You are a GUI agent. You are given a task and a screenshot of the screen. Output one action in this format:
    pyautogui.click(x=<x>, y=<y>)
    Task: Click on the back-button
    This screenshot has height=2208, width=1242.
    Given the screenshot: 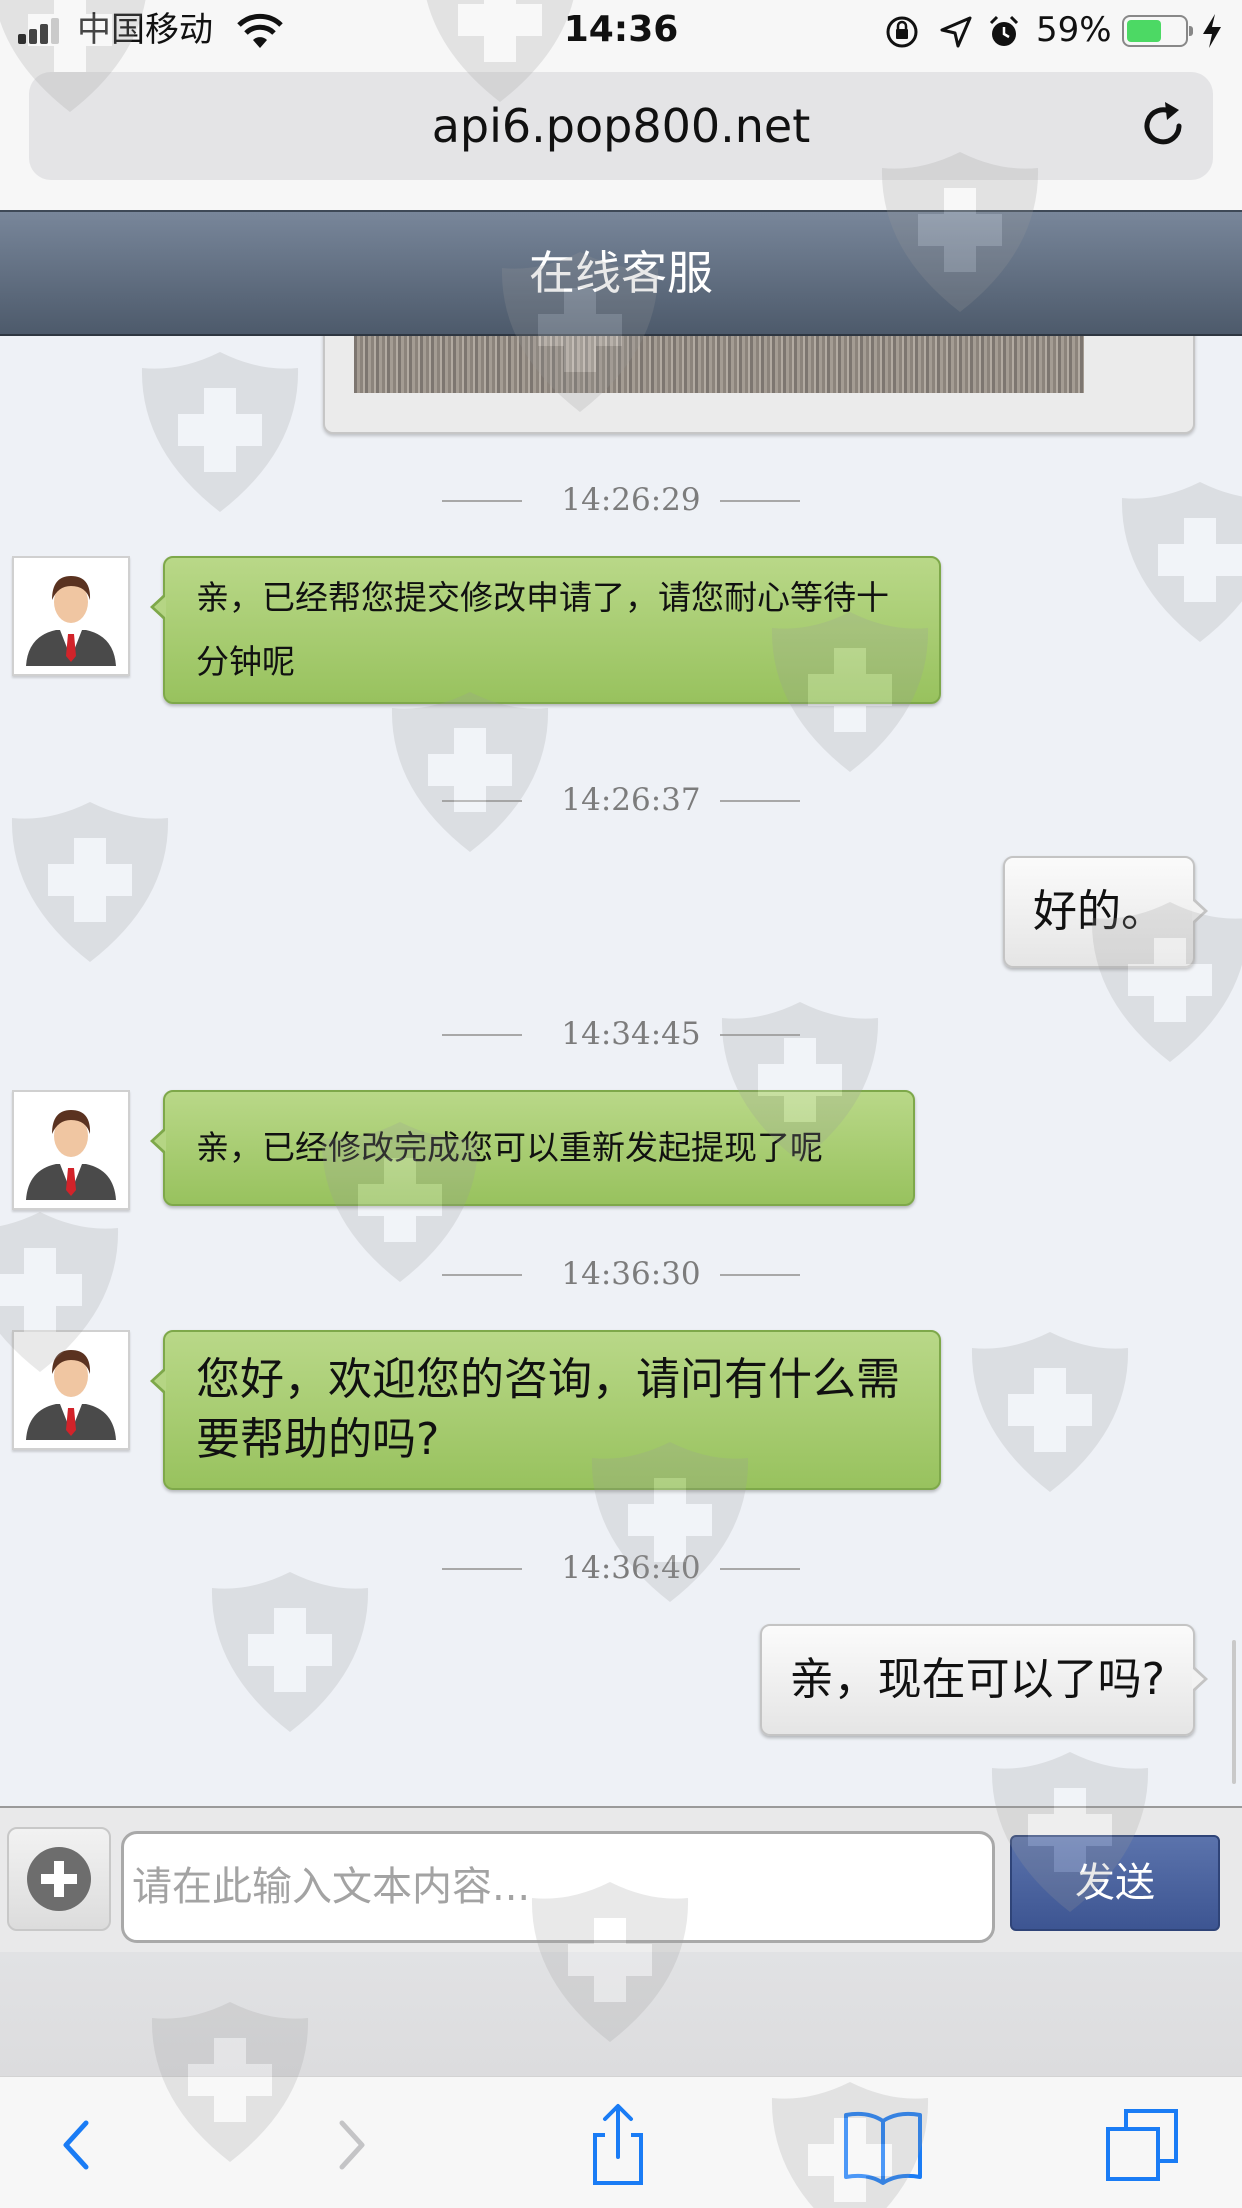 What is the action you would take?
    pyautogui.click(x=79, y=2144)
    